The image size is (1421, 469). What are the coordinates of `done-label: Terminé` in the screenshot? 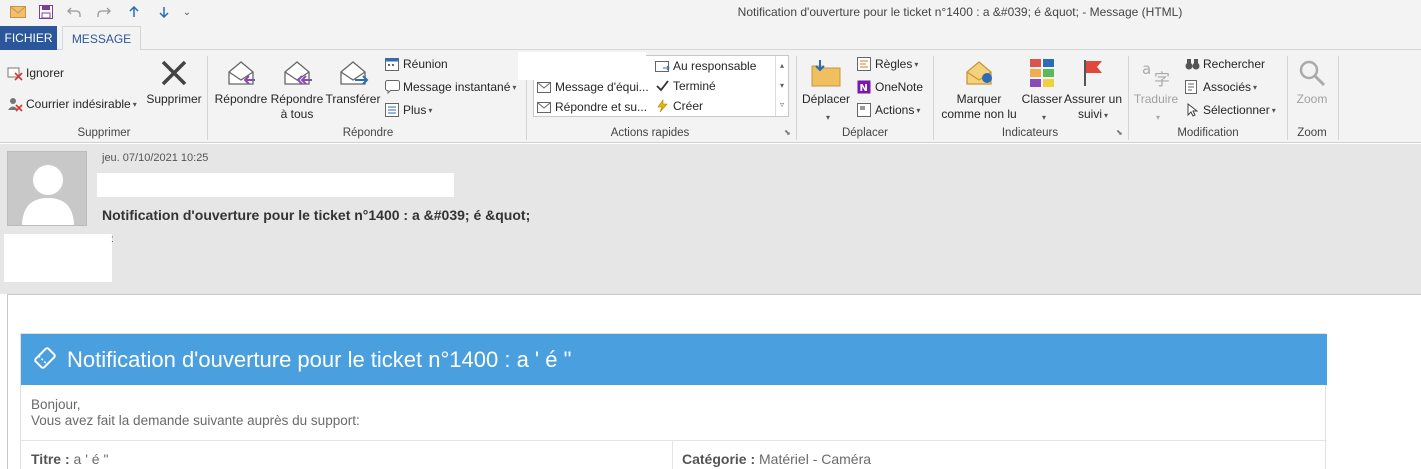 It's located at (694, 86).